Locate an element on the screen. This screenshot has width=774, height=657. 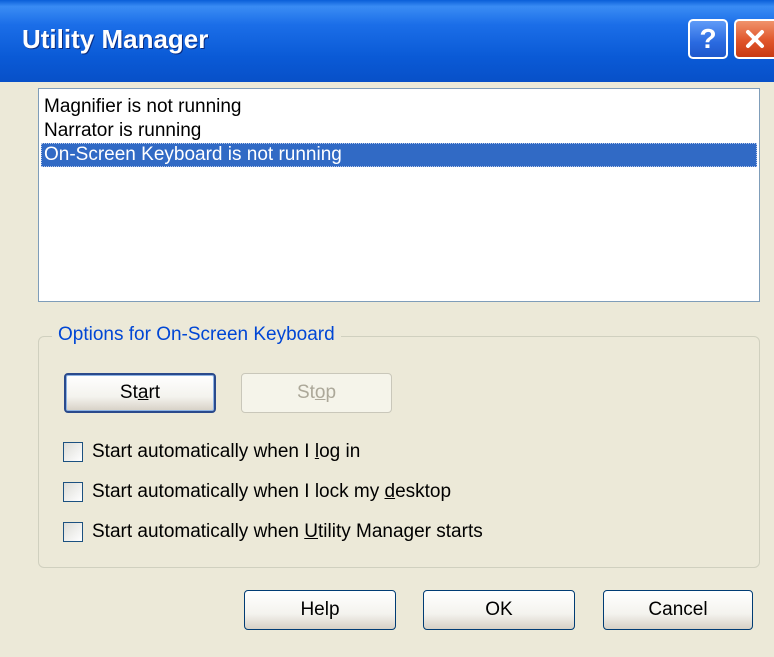
start-on-lock-checkbox is located at coordinates (73, 492).